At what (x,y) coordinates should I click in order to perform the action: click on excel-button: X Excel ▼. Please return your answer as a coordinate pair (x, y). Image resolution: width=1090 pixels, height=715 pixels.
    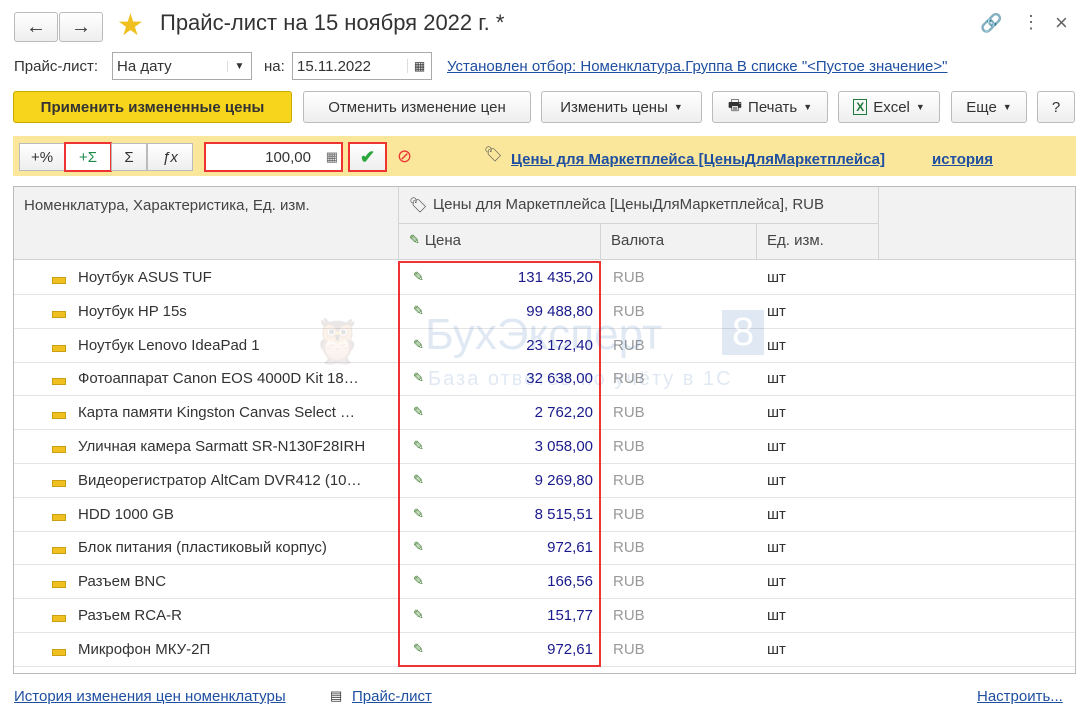
    Looking at the image, I should click on (889, 107).